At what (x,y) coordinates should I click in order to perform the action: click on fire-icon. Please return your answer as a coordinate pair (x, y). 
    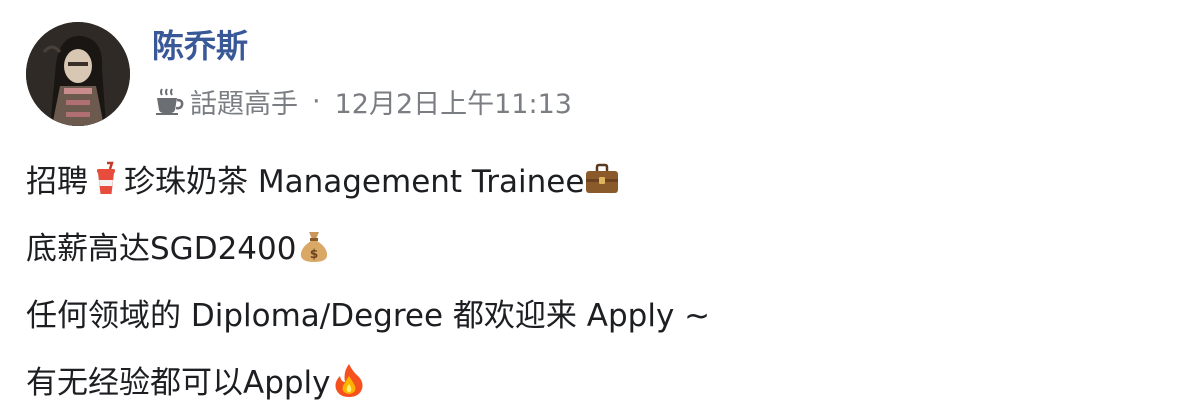
    Looking at the image, I should click on (349, 380).